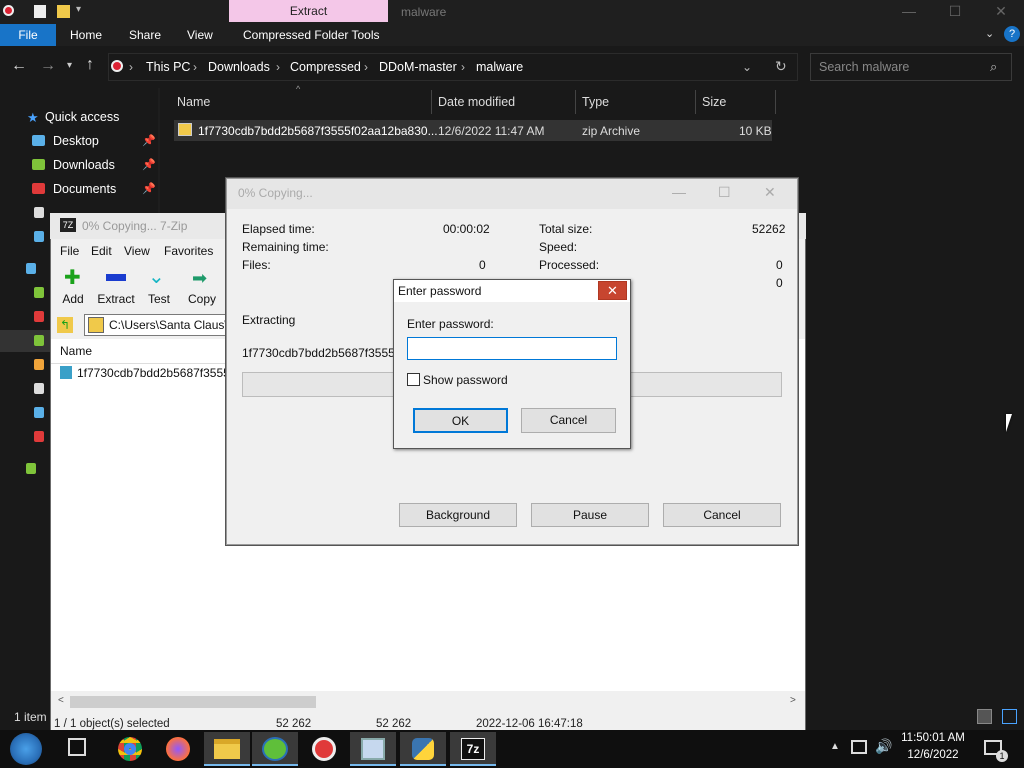  I want to click on ribbon-expand-icon: ⌄, so click(989, 33).